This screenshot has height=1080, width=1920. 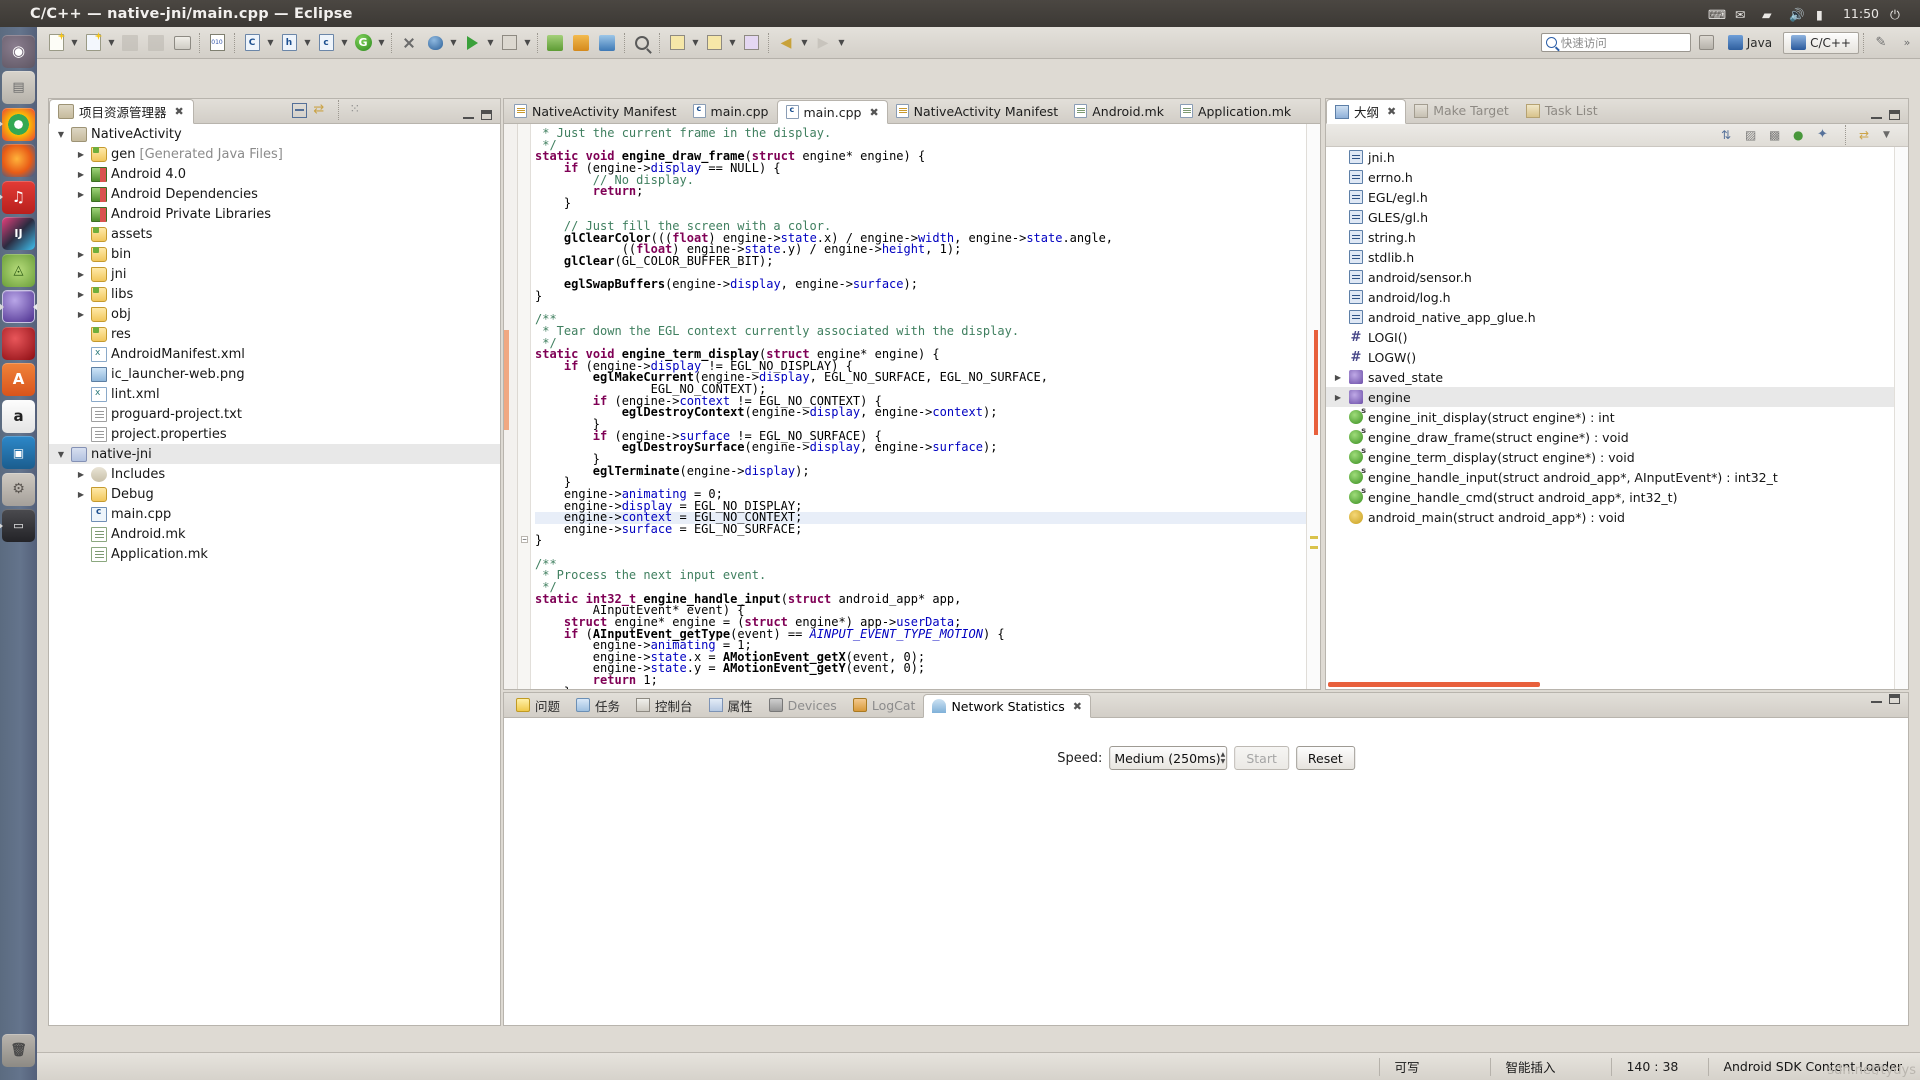 What do you see at coordinates (18, 124) in the screenshot?
I see `launcher-item-chrome` at bounding box center [18, 124].